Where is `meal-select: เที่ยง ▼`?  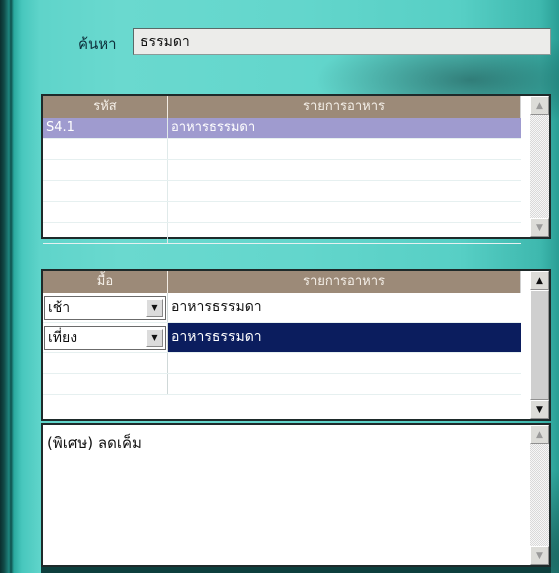
meal-select: เที่ยง ▼ is located at coordinates (105, 337).